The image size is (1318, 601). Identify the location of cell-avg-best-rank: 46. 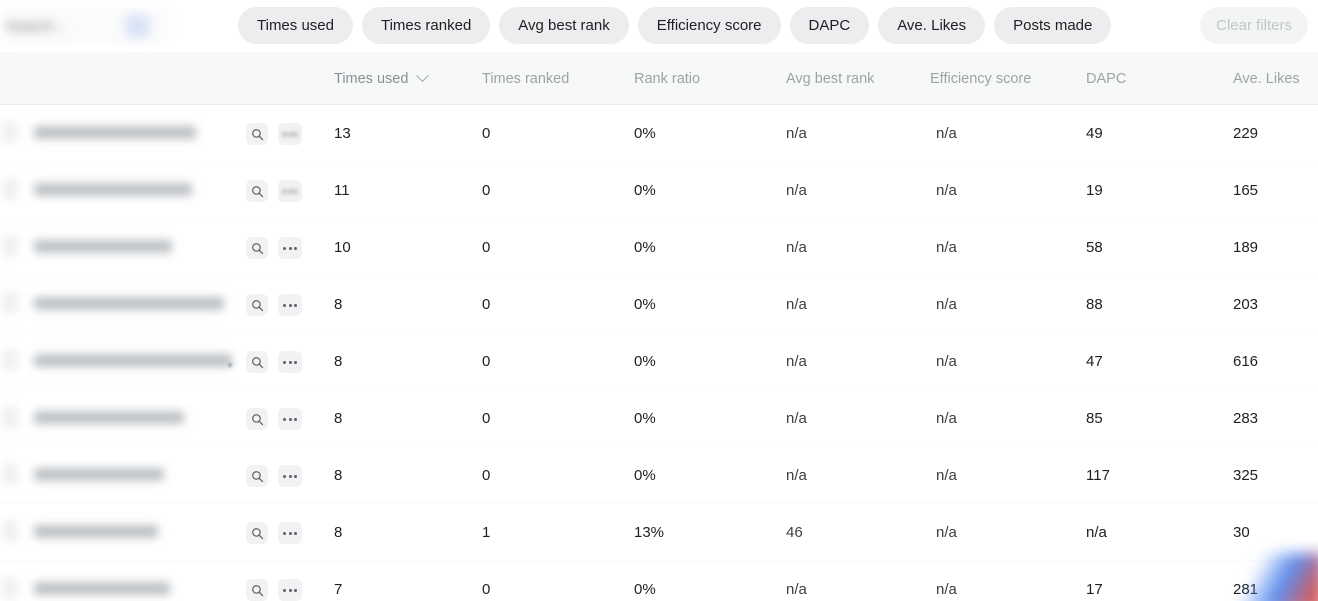
(794, 532).